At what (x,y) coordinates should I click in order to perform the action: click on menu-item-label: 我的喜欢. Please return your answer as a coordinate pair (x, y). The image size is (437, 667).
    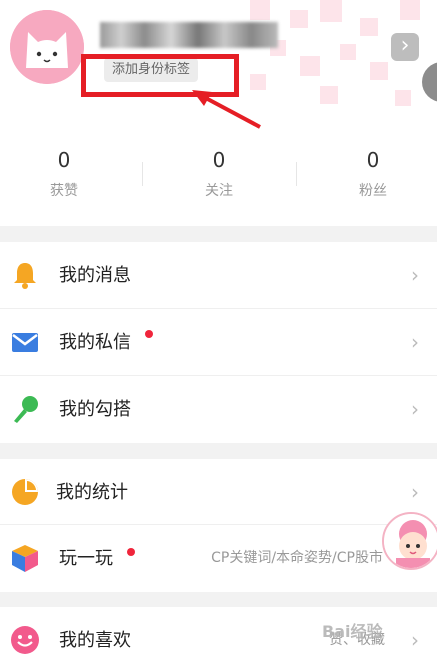
    Looking at the image, I should click on (95, 640).